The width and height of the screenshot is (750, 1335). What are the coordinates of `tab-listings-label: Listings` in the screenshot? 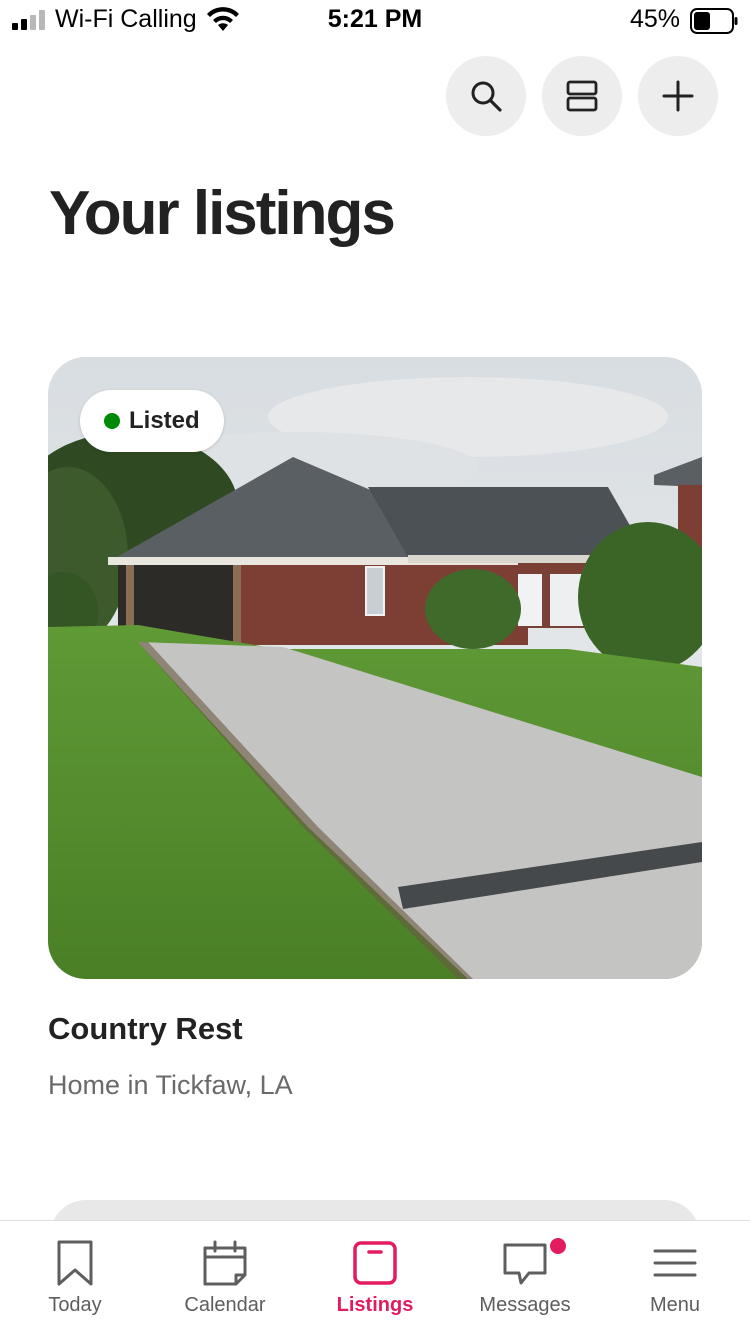 It's located at (375, 1305).